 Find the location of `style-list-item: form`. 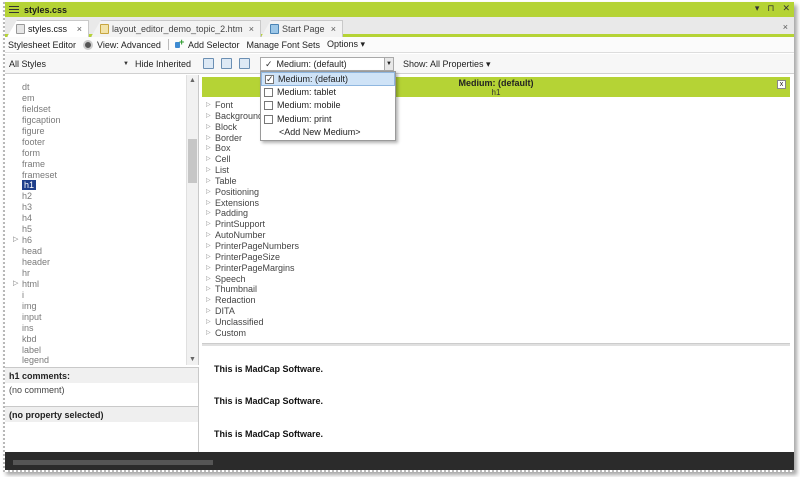

style-list-item: form is located at coordinates (95, 153).